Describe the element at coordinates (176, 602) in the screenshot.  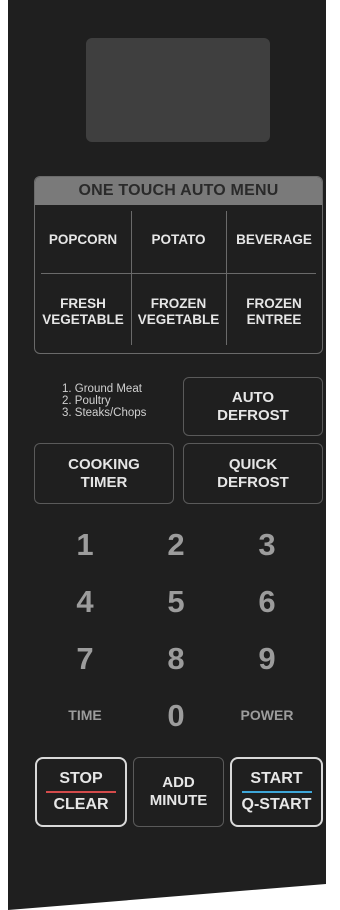
I see `key-5: 5` at that location.